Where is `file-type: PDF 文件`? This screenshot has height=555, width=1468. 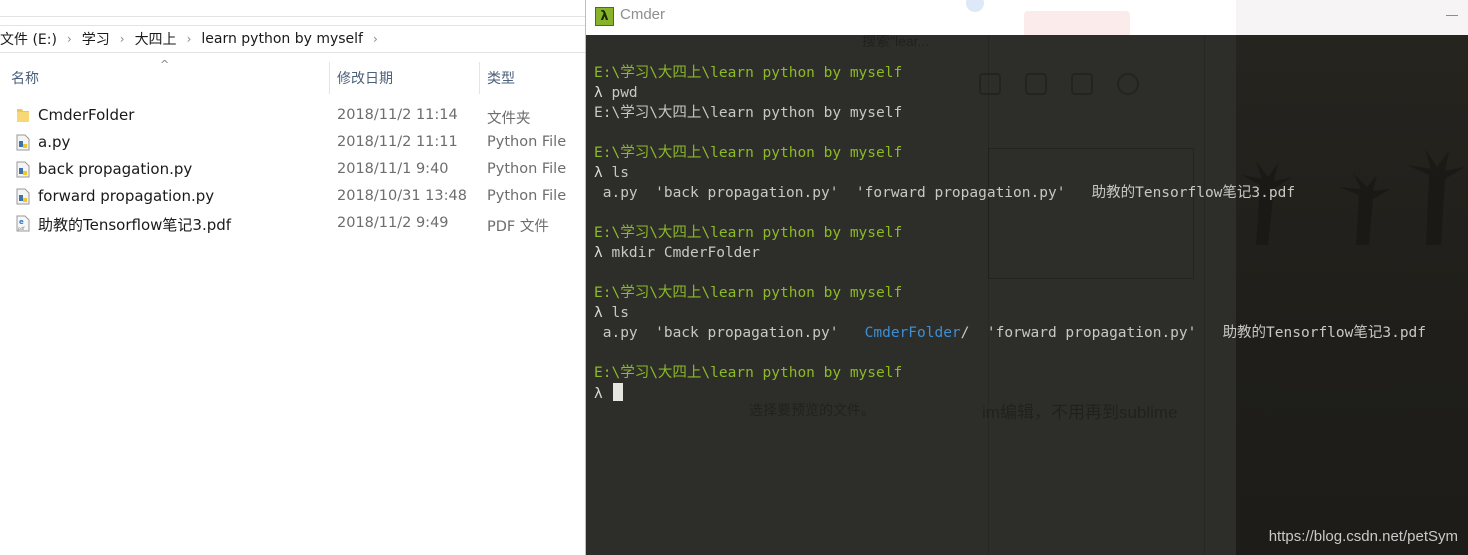 file-type: PDF 文件 is located at coordinates (518, 227).